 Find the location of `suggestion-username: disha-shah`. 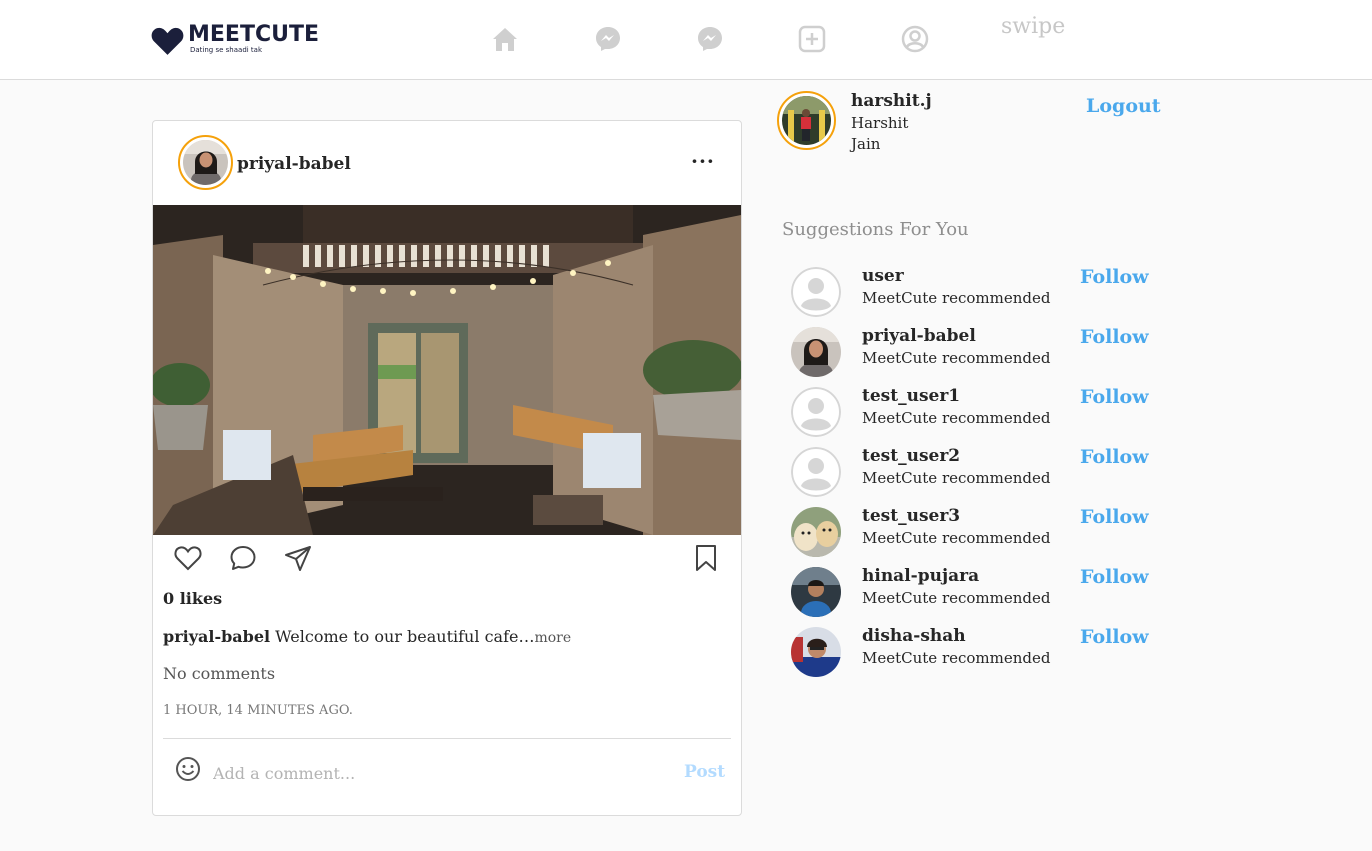

suggestion-username: disha-shah is located at coordinates (914, 636).